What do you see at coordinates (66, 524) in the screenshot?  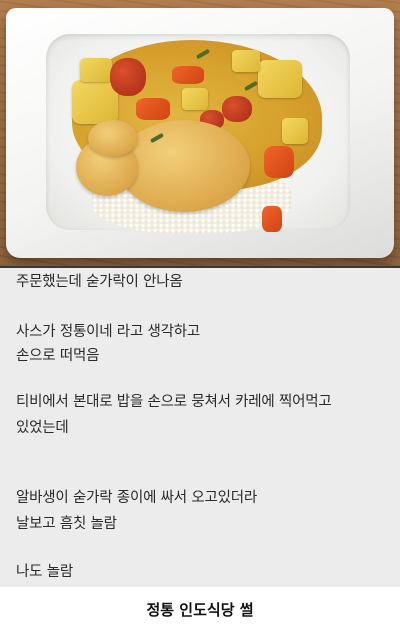 I see `post-line: 날보고 흠칫 놀람` at bounding box center [66, 524].